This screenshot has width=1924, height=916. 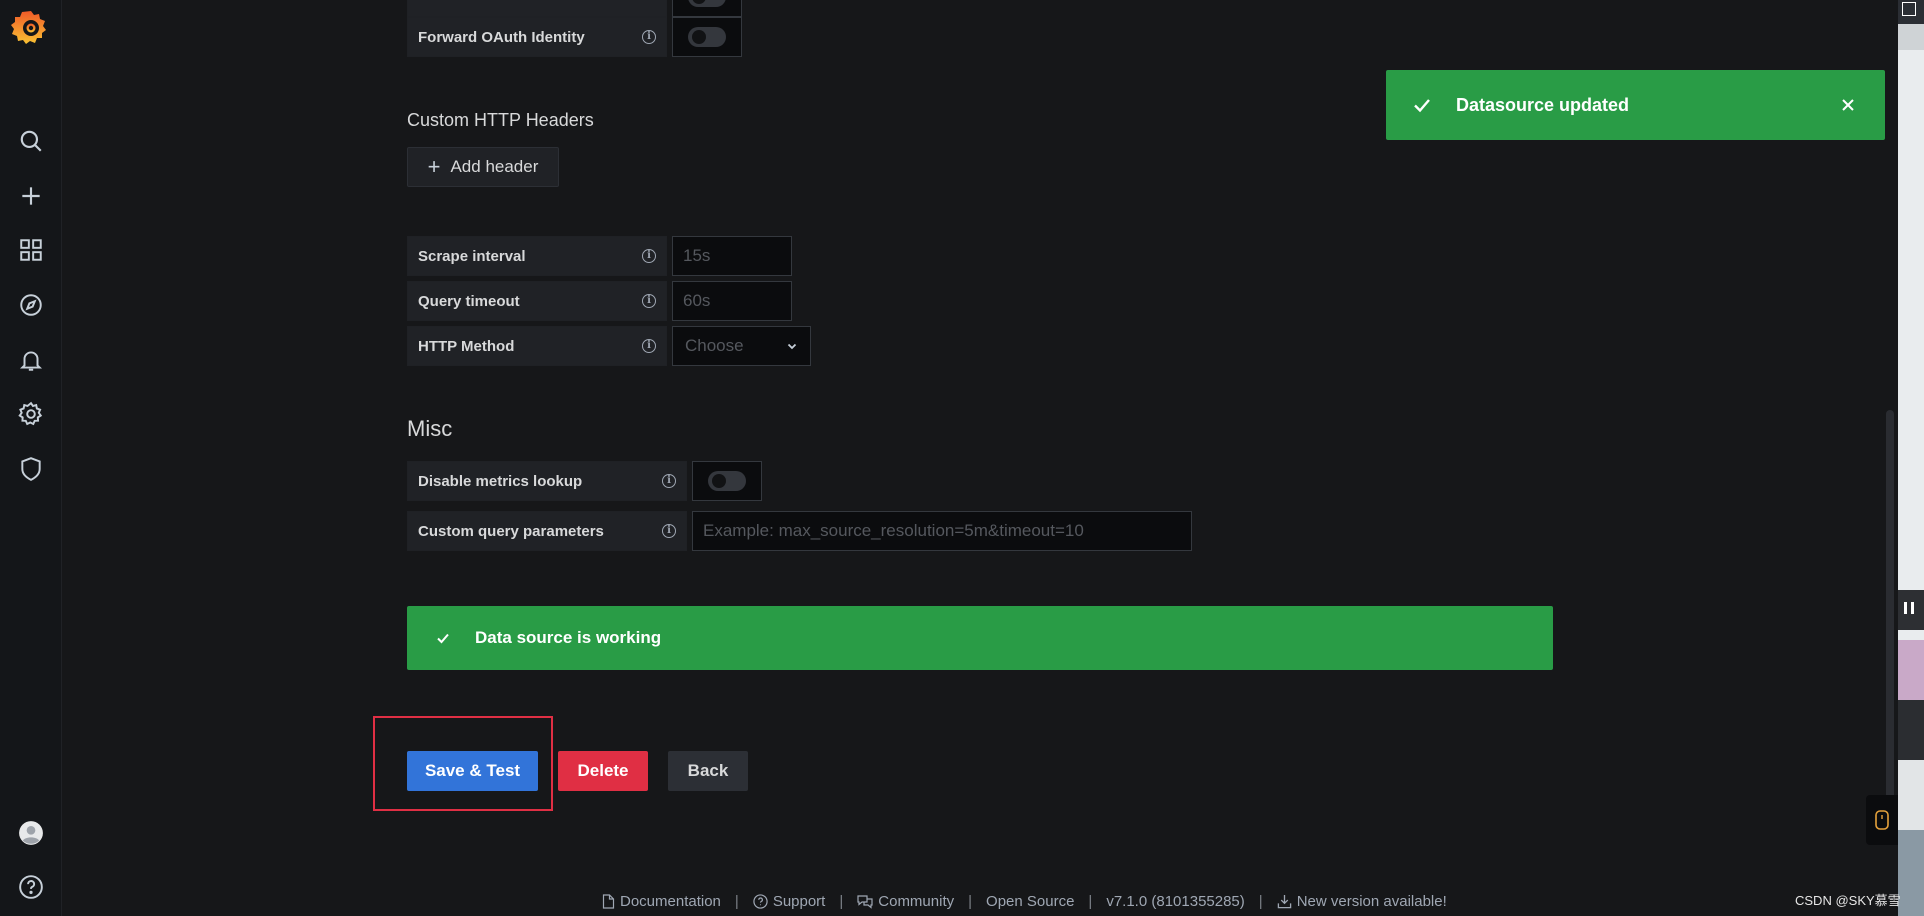 I want to click on question-icon, so click(x=760, y=901).